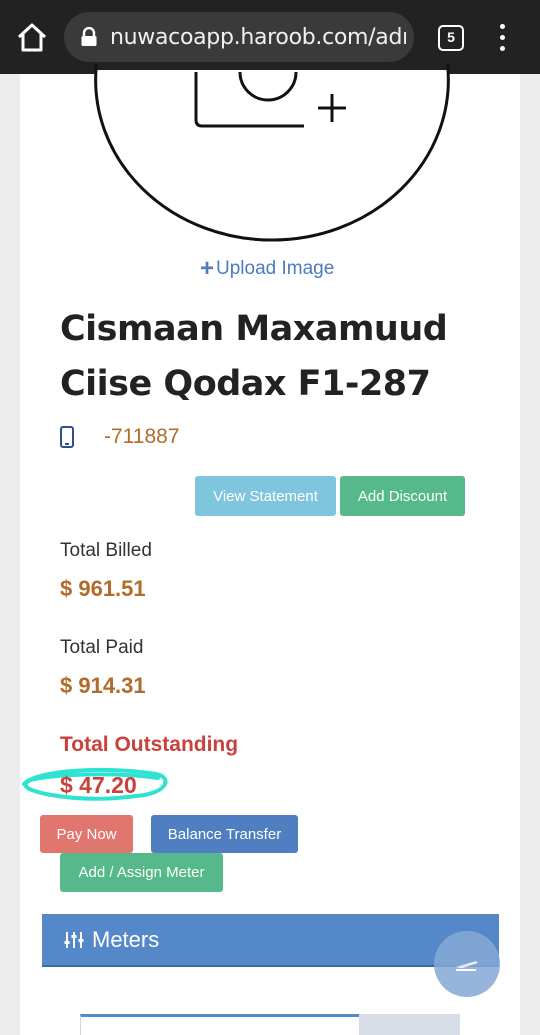 The image size is (540, 1035). What do you see at coordinates (451, 38) in the screenshot?
I see `tab-switcher-button: 5` at bounding box center [451, 38].